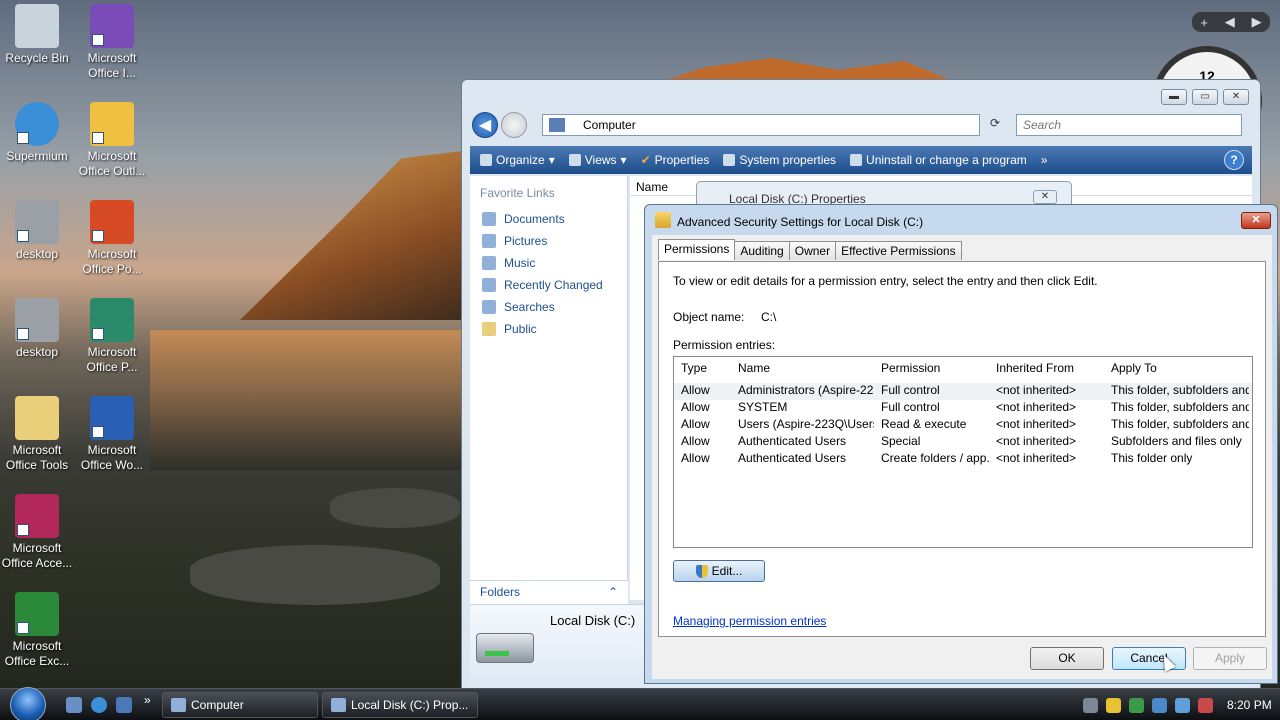  I want to click on hard-drive-icon, so click(505, 648).